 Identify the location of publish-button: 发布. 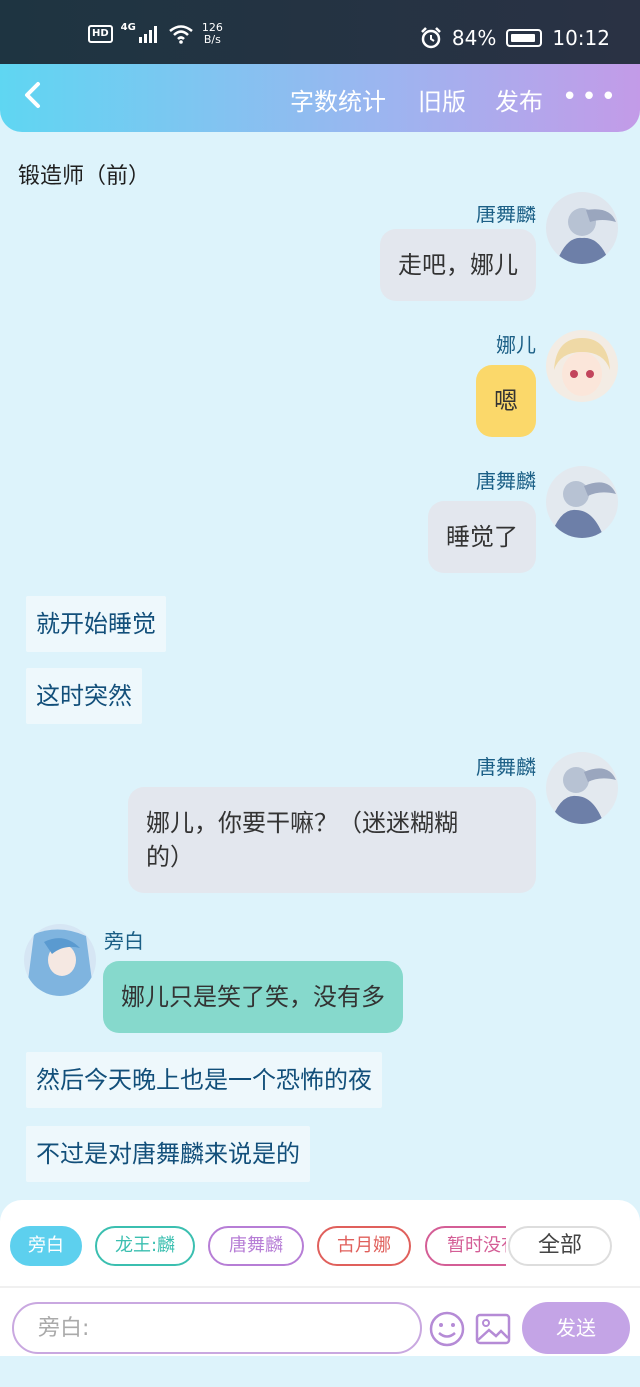
(519, 99).